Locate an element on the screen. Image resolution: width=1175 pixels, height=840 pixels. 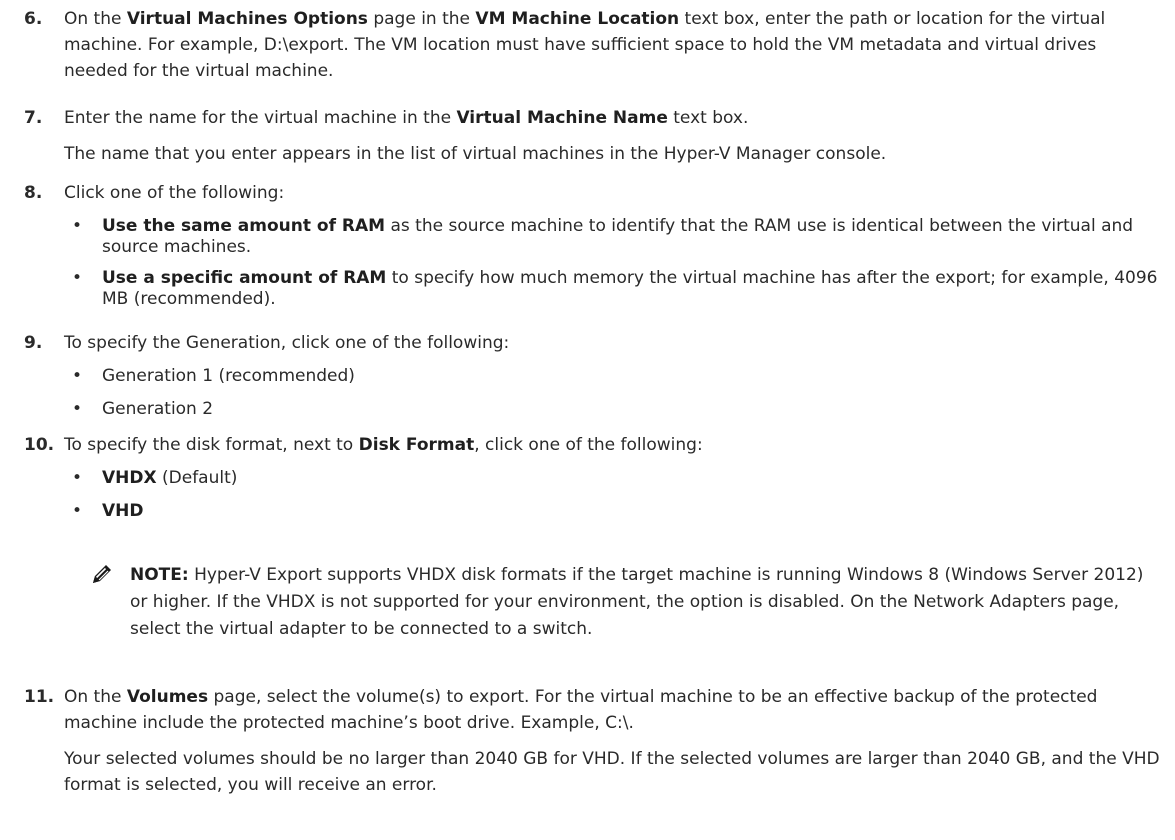
list-item: • VHDX (Default) is located at coordinates (155, 478).